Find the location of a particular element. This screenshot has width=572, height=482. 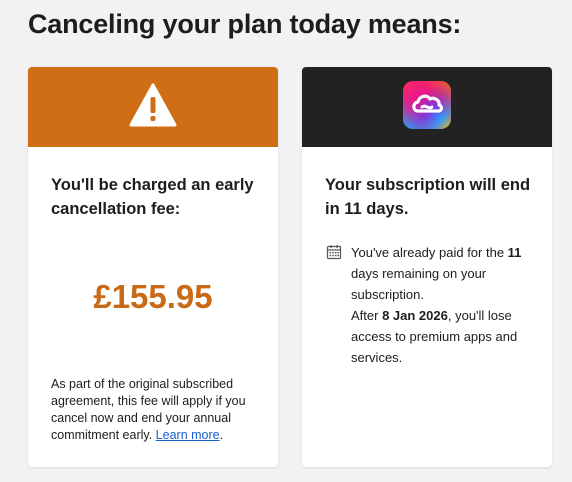

fee-amount: £155.95 is located at coordinates (153, 296).